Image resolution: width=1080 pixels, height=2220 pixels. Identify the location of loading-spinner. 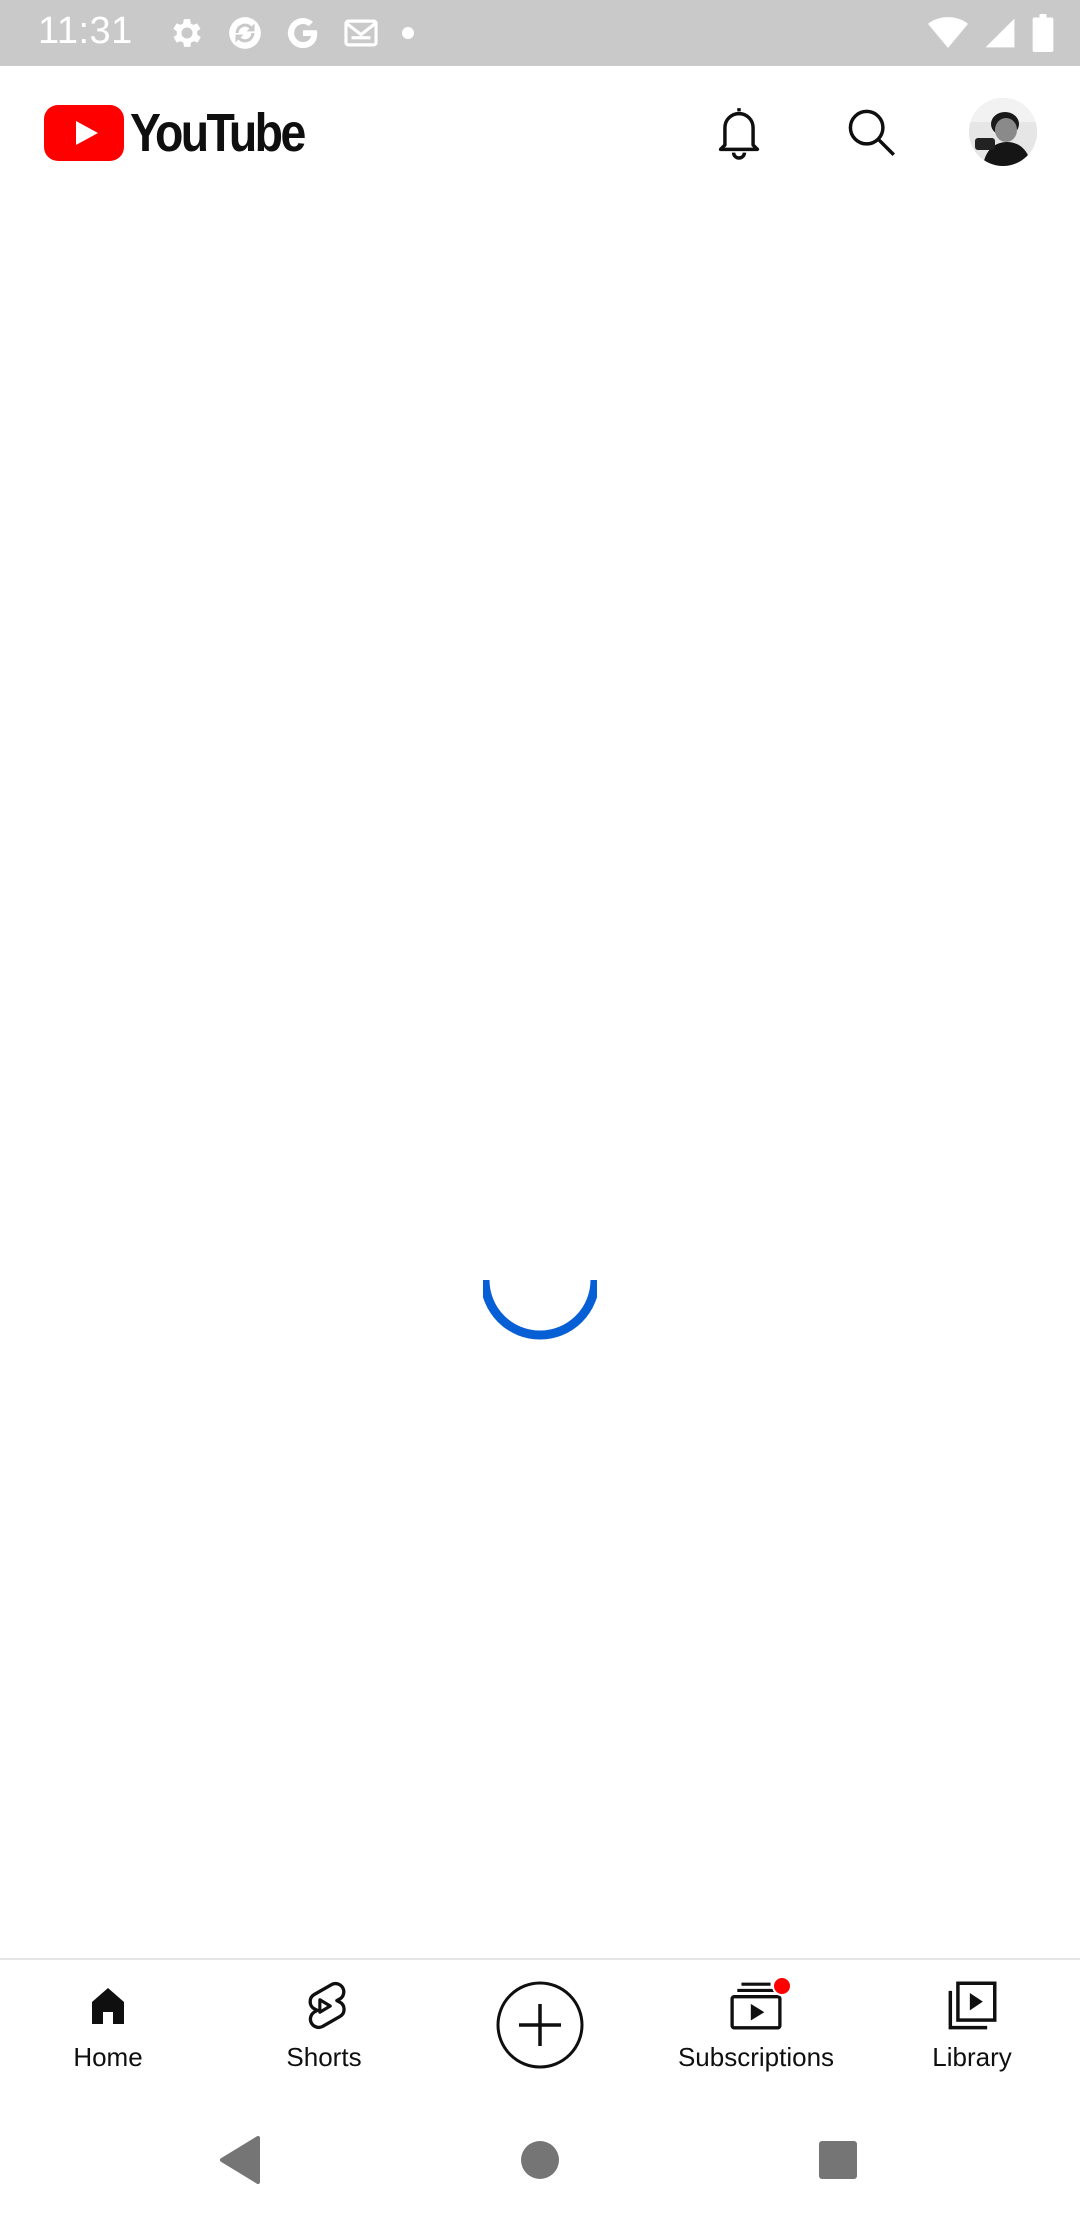
(540, 1310).